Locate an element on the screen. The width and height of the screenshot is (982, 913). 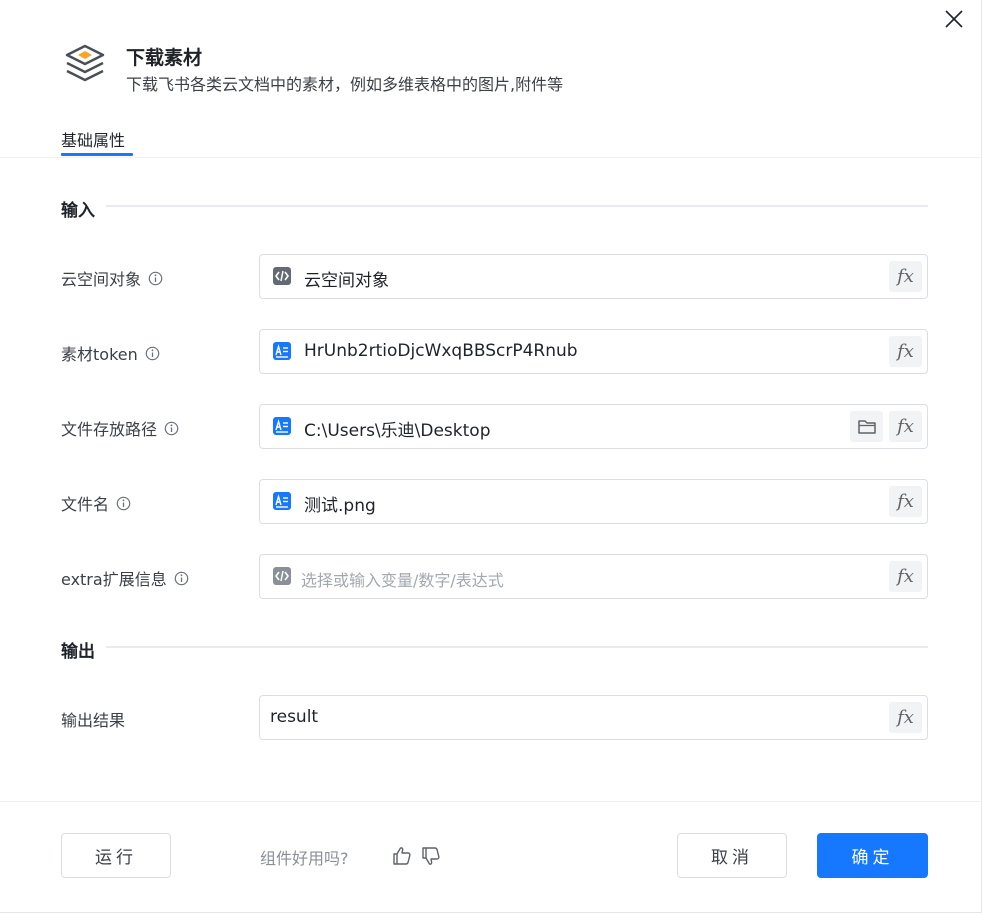
tab-basic-properties: 基础属性 is located at coordinates (93, 139).